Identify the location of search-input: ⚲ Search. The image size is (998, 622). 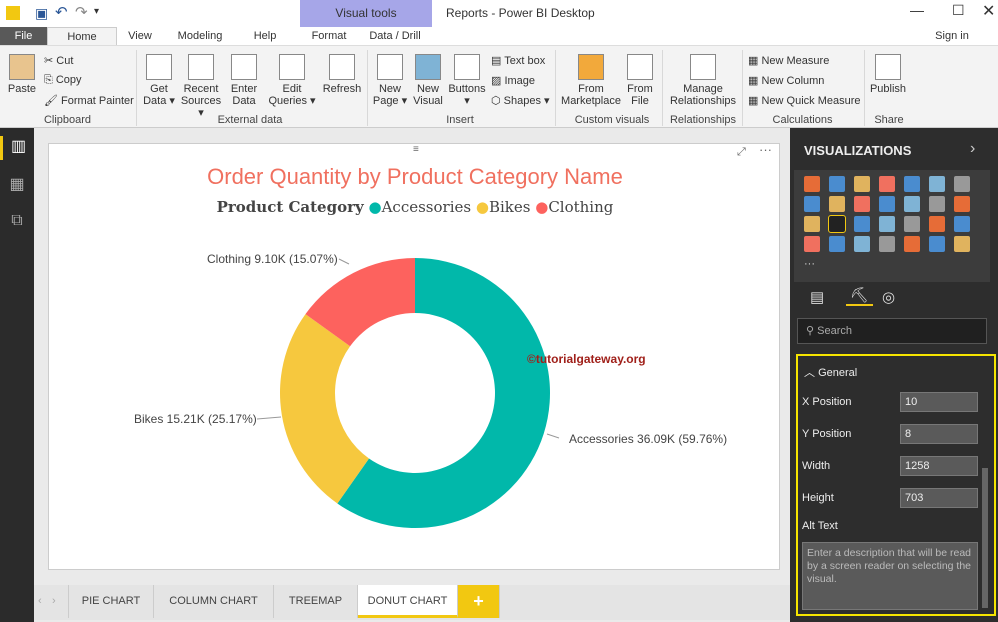
(892, 331).